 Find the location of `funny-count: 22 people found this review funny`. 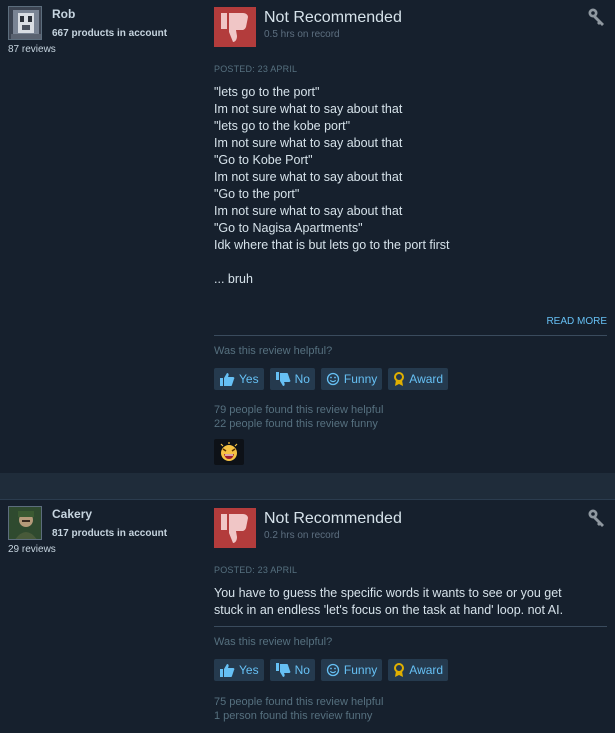

funny-count: 22 people found this review funny is located at coordinates (296, 424).